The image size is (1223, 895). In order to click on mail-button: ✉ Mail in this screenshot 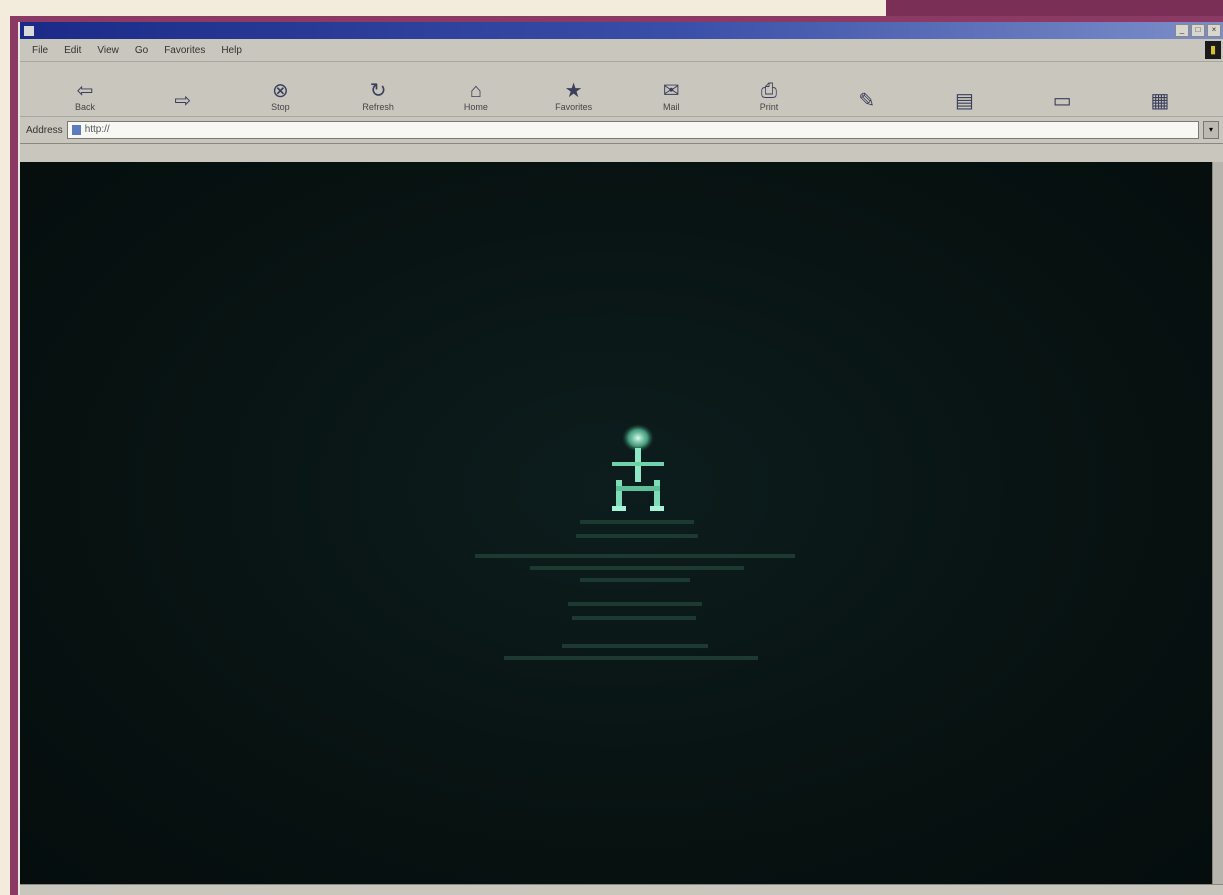, I will do `click(671, 96)`.